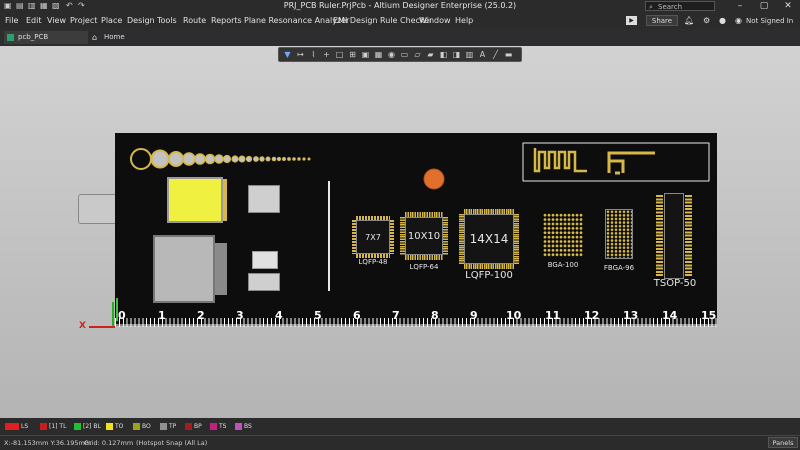 This screenshot has height=450, width=800. I want to click on help-icon: ●, so click(722, 20).